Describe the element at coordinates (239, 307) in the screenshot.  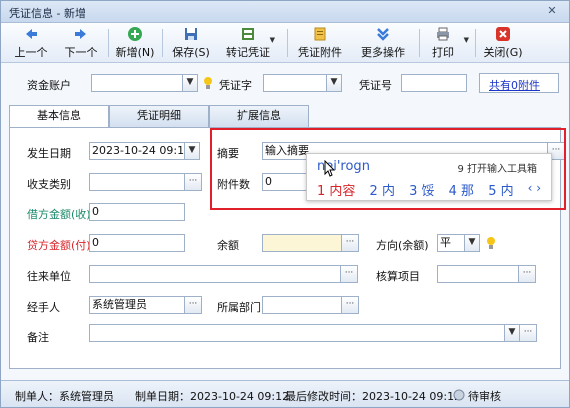
I see `dept-label: 所属部门` at that location.